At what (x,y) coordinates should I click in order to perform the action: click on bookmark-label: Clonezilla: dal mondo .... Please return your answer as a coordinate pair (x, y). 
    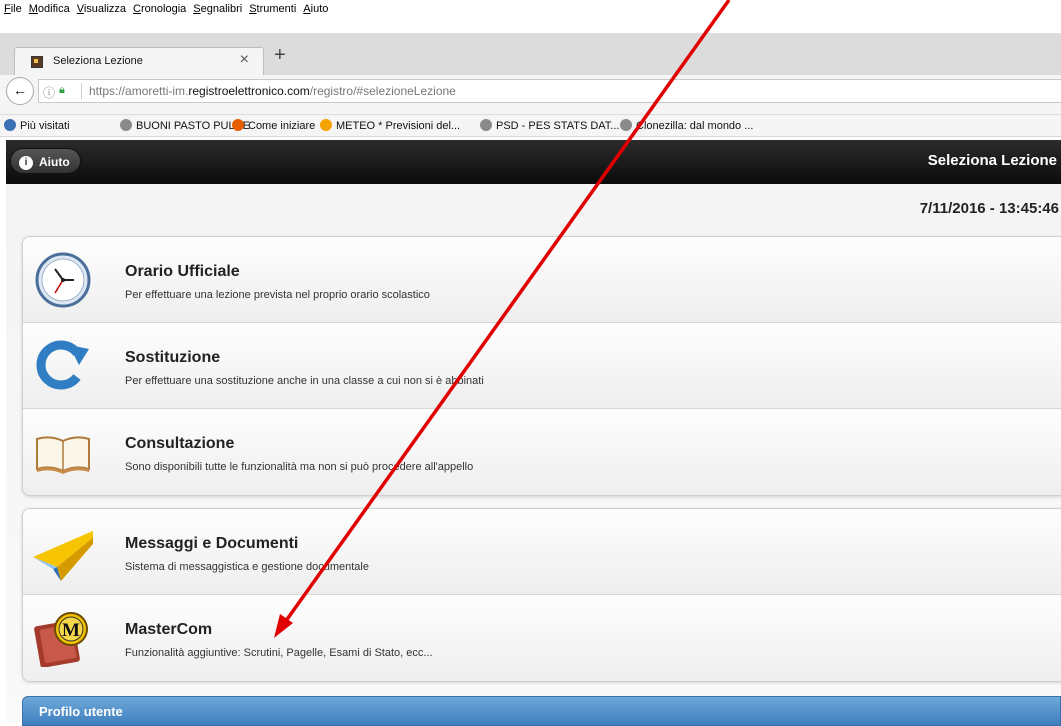
    Looking at the image, I should click on (695, 126).